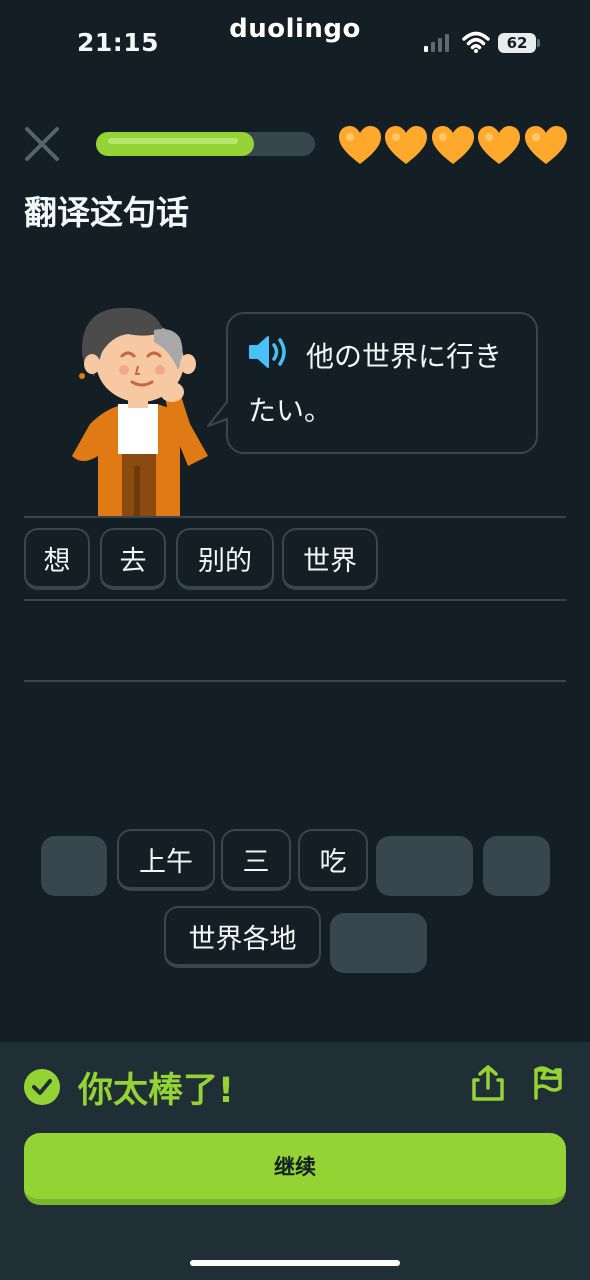  Describe the element at coordinates (133, 559) in the screenshot. I see `answer-tile: 去` at that location.